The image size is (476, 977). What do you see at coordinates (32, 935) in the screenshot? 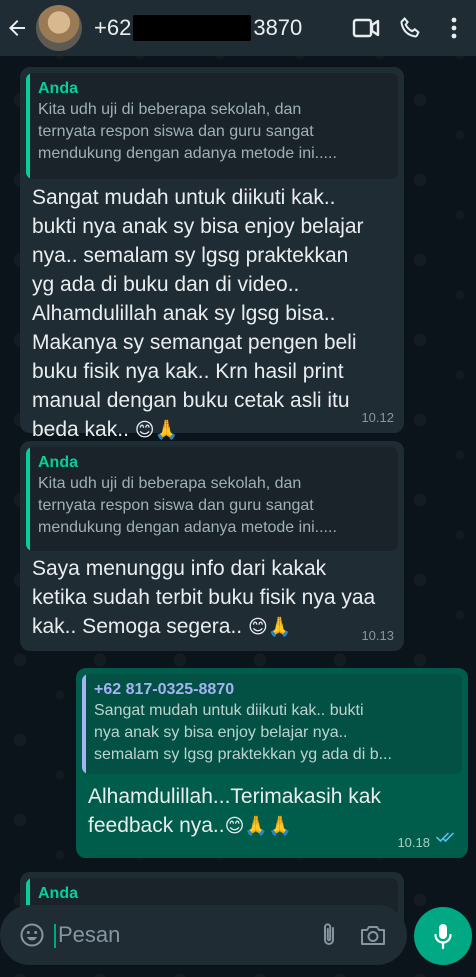
I see `emoji-icon` at bounding box center [32, 935].